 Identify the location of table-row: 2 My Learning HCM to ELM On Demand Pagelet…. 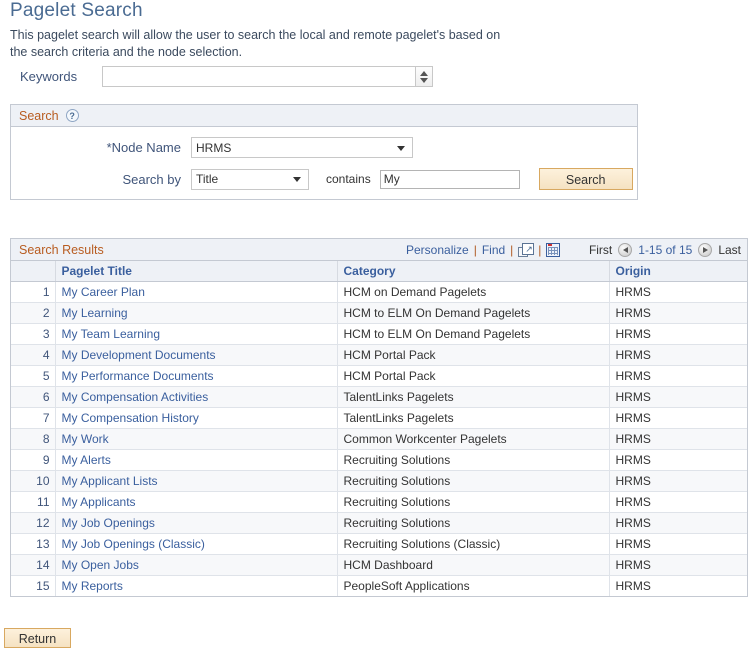
(379, 313).